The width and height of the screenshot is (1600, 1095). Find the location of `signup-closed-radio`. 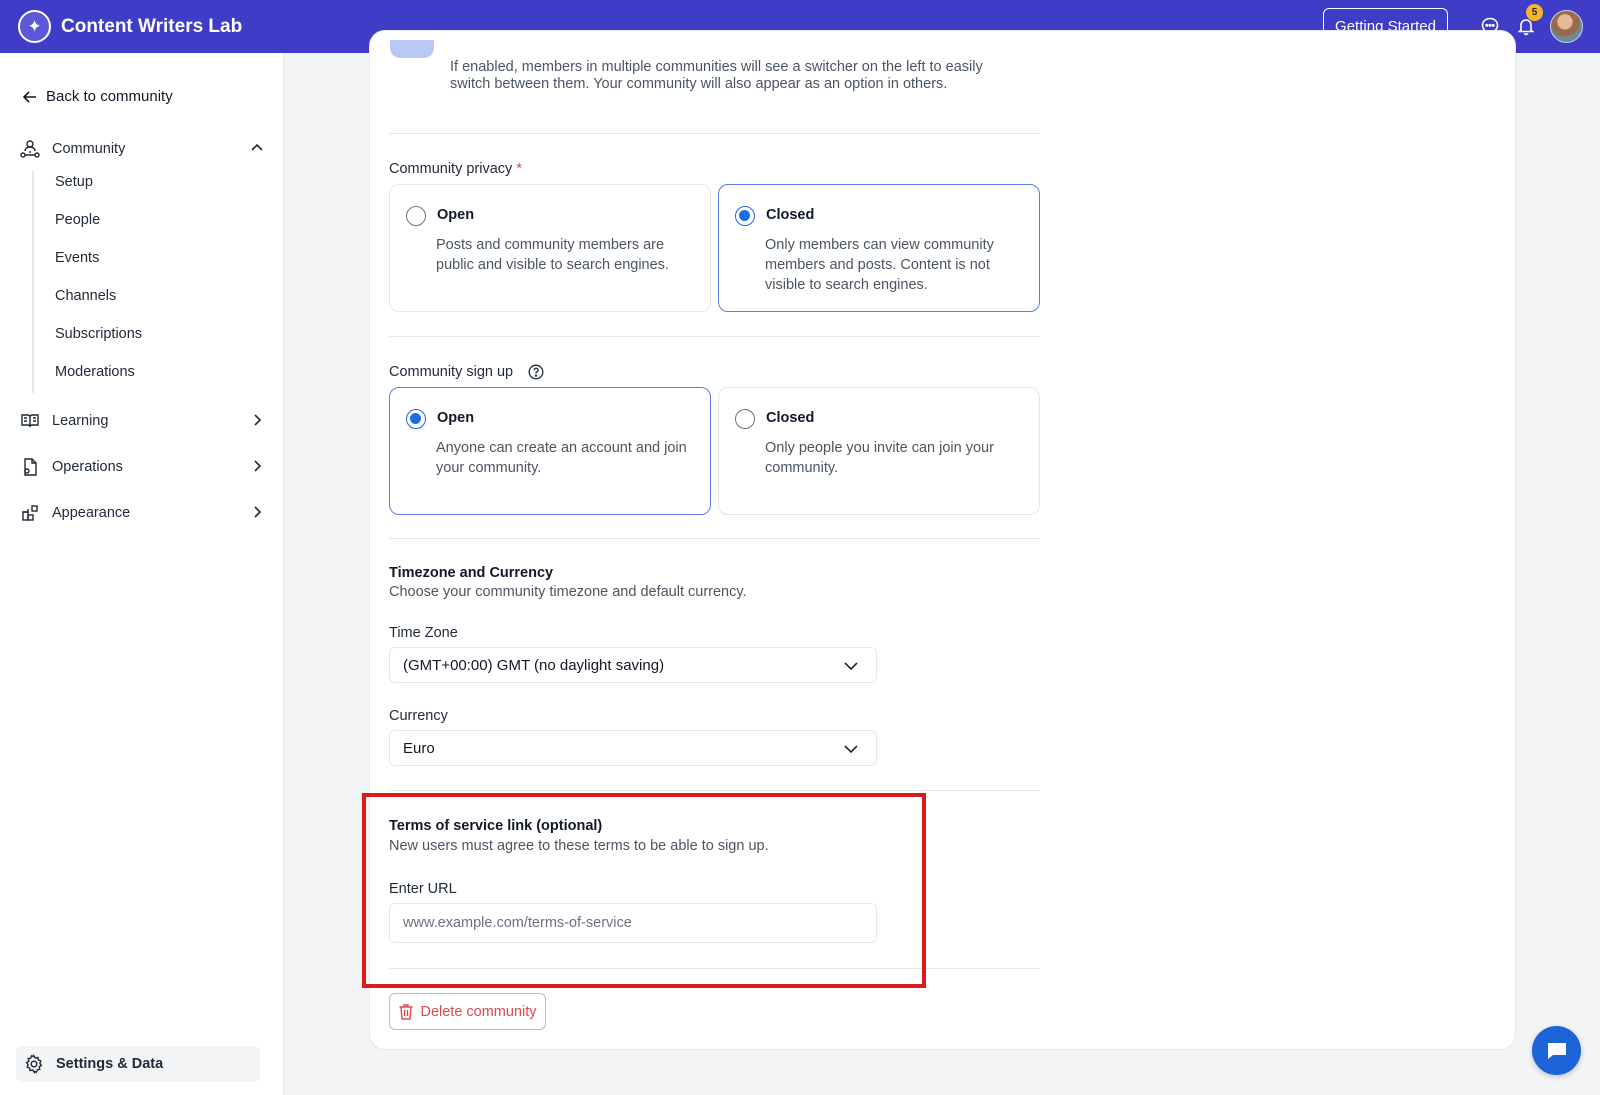

signup-closed-radio is located at coordinates (745, 419).